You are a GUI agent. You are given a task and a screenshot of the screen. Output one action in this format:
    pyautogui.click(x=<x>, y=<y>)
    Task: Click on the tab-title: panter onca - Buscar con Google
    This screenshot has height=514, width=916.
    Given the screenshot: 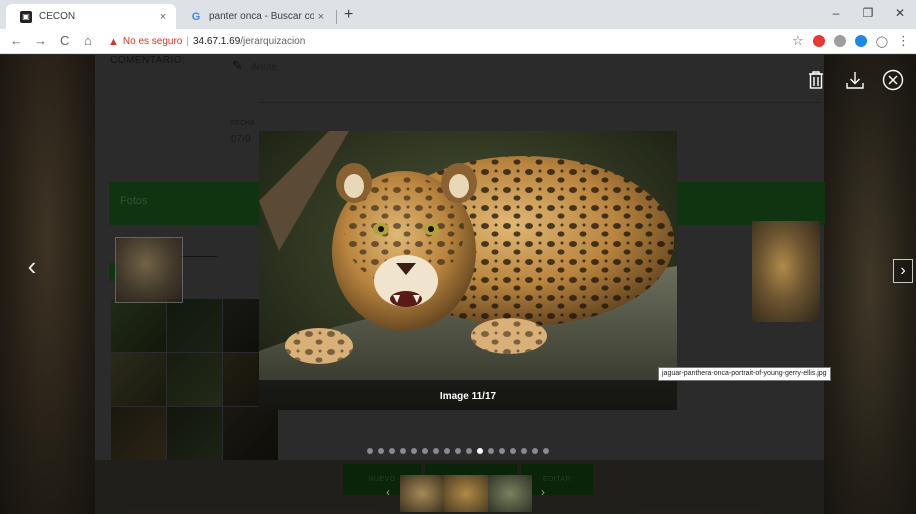 What is the action you would take?
    pyautogui.click(x=261, y=16)
    